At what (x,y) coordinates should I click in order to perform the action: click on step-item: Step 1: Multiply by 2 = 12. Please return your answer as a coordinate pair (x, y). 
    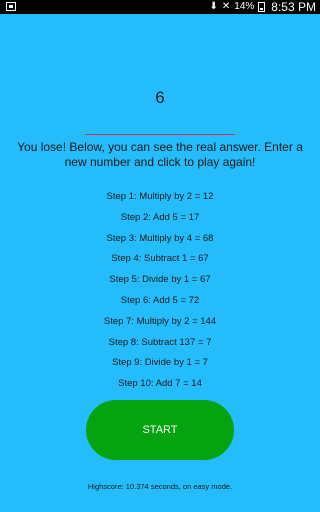
    Looking at the image, I should click on (160, 196).